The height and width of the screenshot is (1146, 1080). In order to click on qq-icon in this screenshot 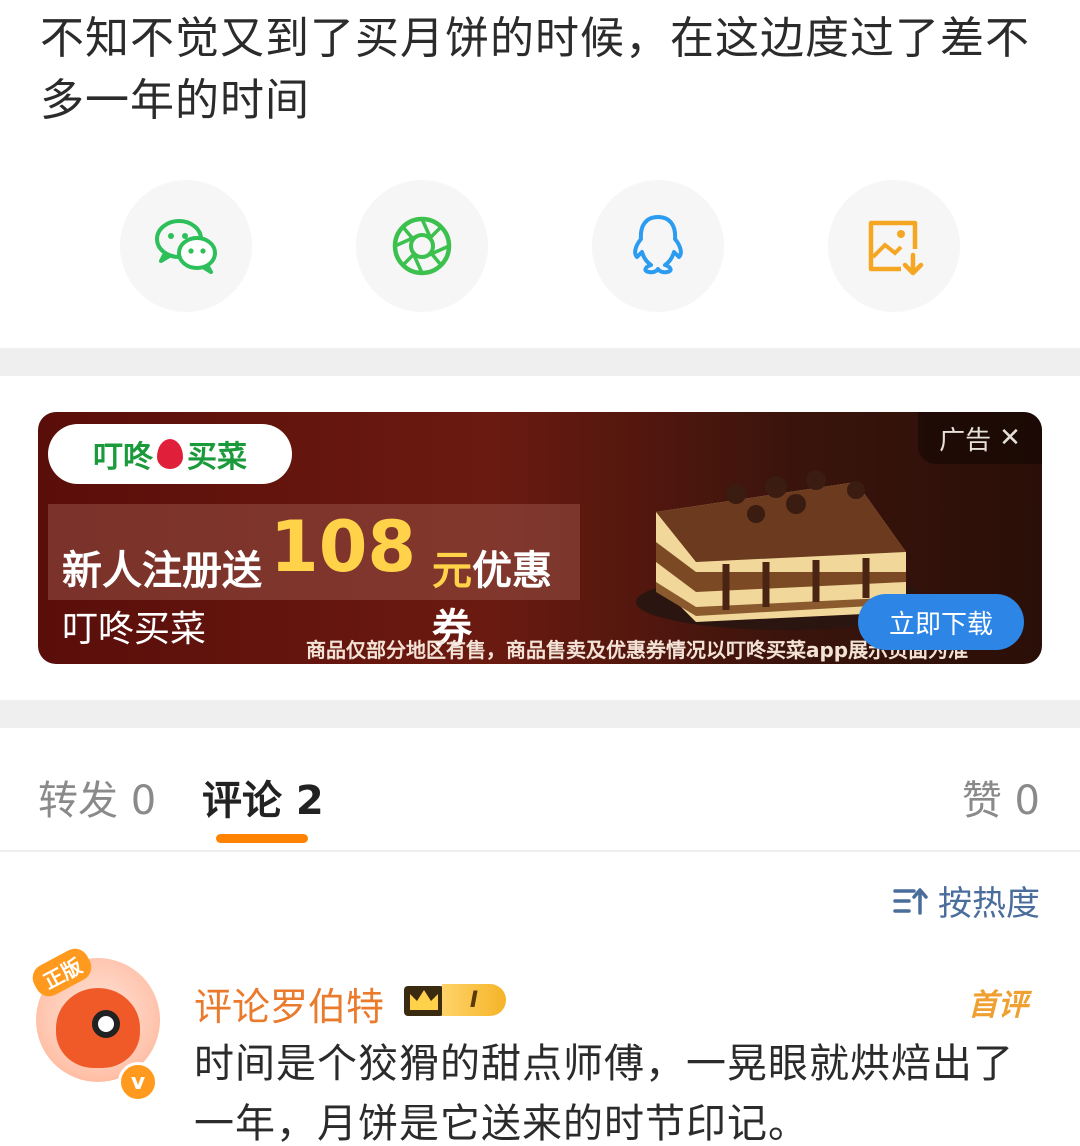, I will do `click(658, 245)`.